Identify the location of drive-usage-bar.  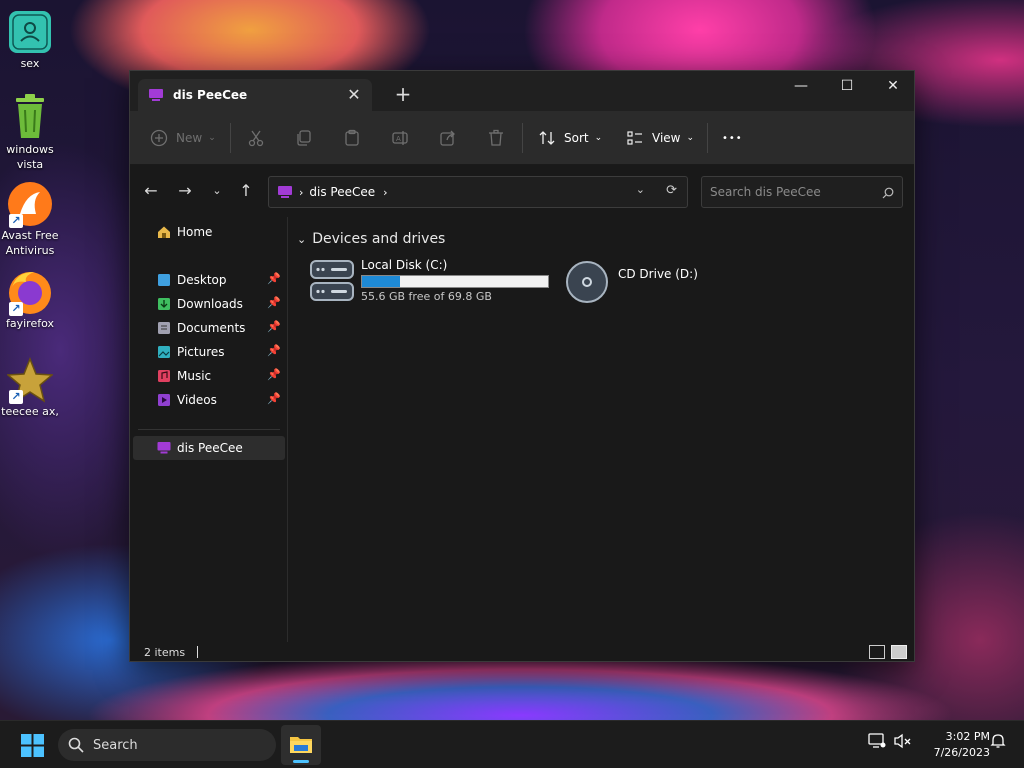
(455, 281).